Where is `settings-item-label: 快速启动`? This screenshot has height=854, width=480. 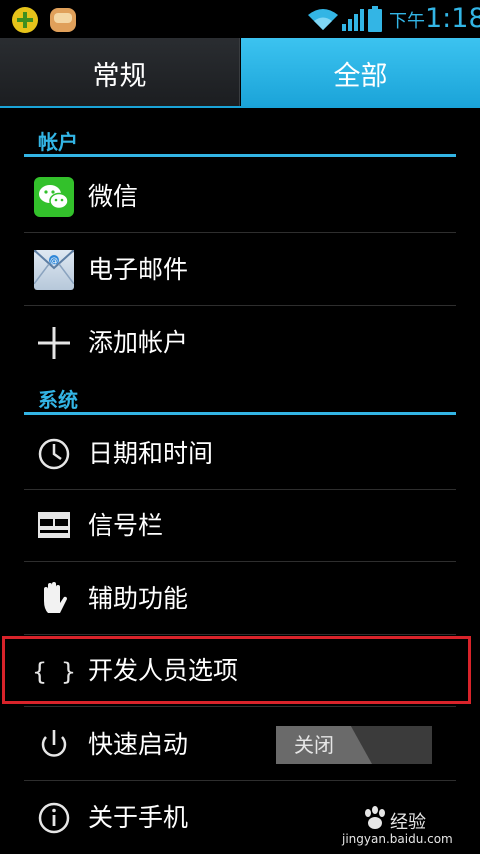 settings-item-label: 快速启动 is located at coordinates (138, 744).